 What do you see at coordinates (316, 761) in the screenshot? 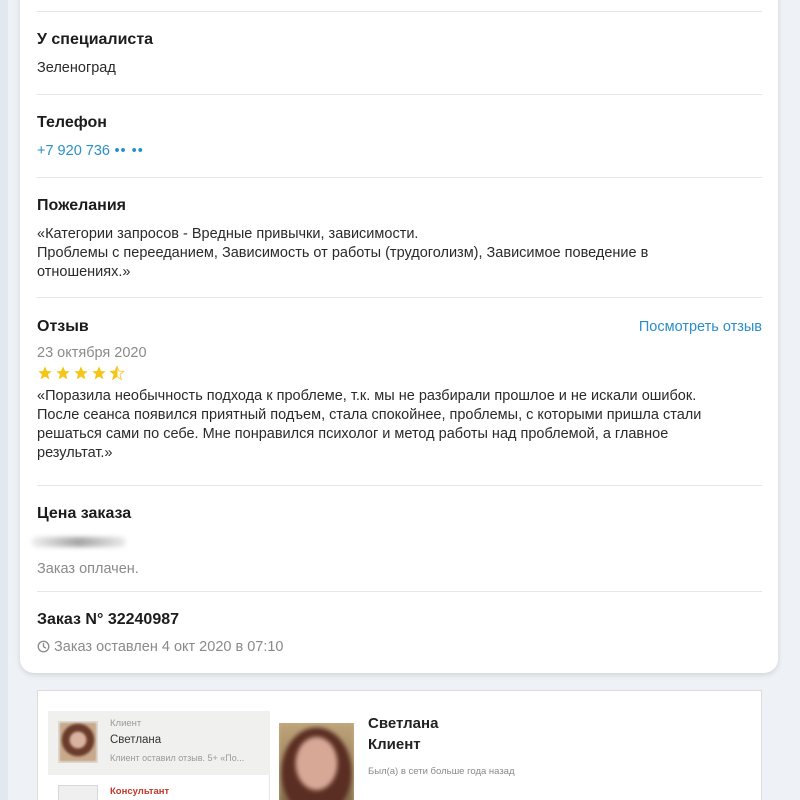
I see `profile-photo` at bounding box center [316, 761].